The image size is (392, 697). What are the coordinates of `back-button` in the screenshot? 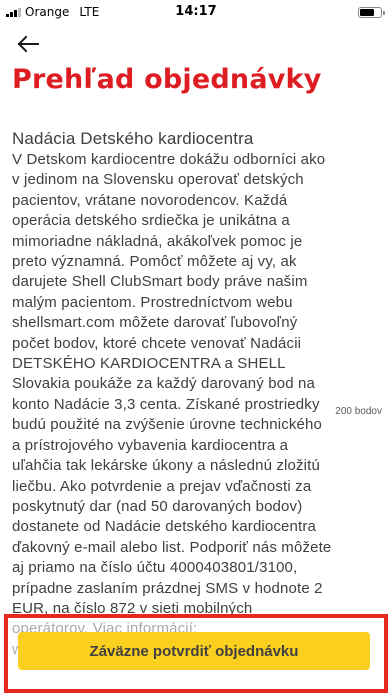 It's located at (28, 44).